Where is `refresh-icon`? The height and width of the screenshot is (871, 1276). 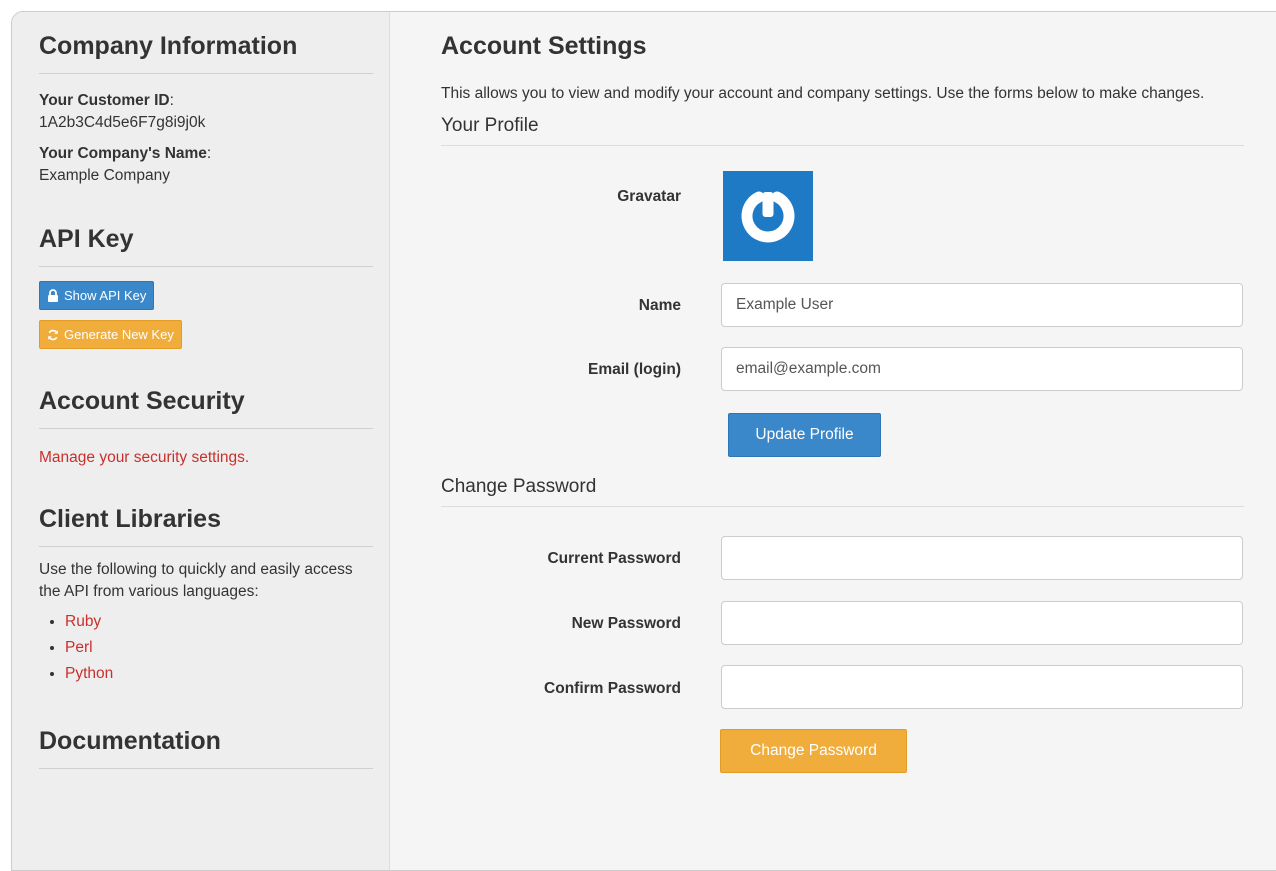 refresh-icon is located at coordinates (53, 335).